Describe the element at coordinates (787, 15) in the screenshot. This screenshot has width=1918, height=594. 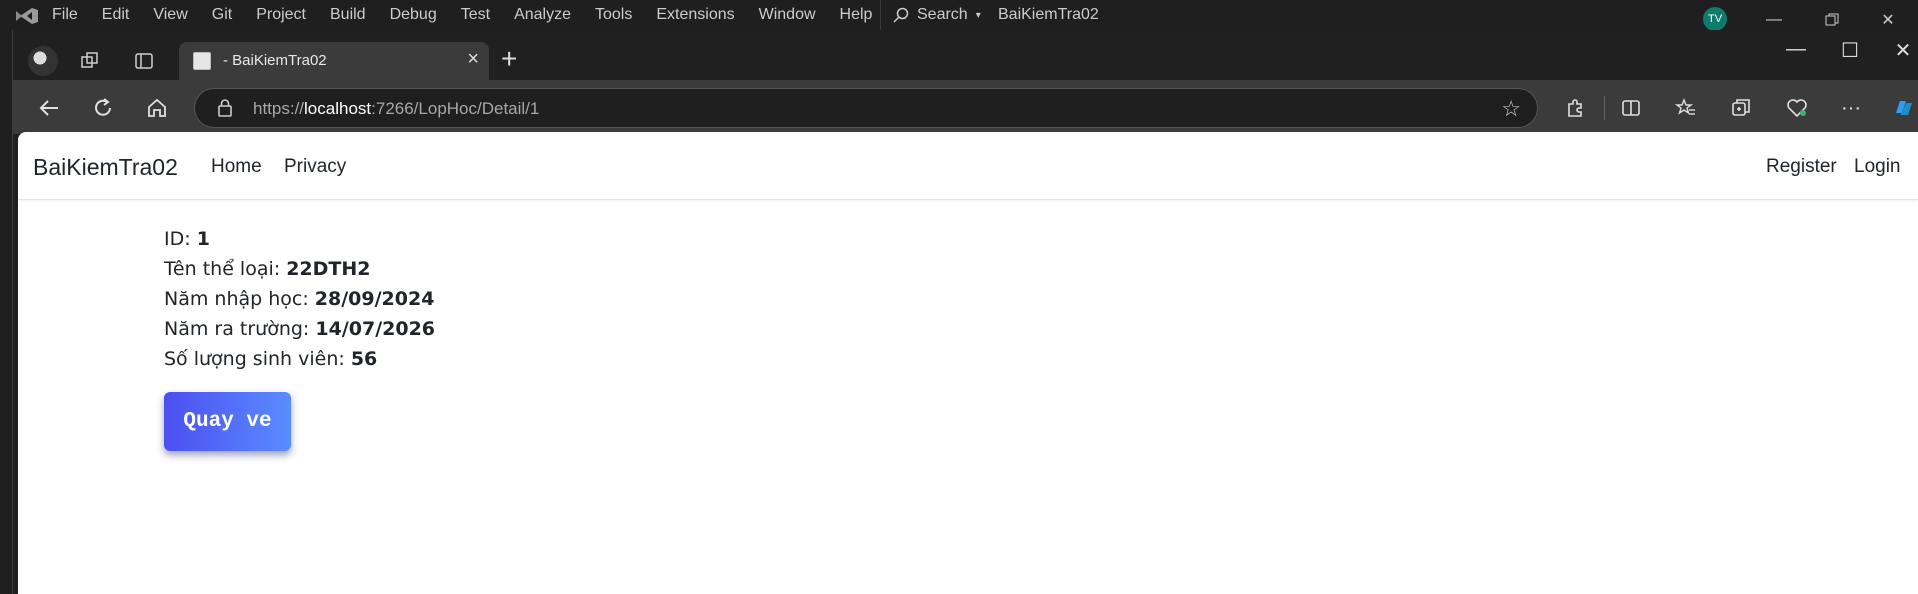
I see `menu-window: Window` at that location.